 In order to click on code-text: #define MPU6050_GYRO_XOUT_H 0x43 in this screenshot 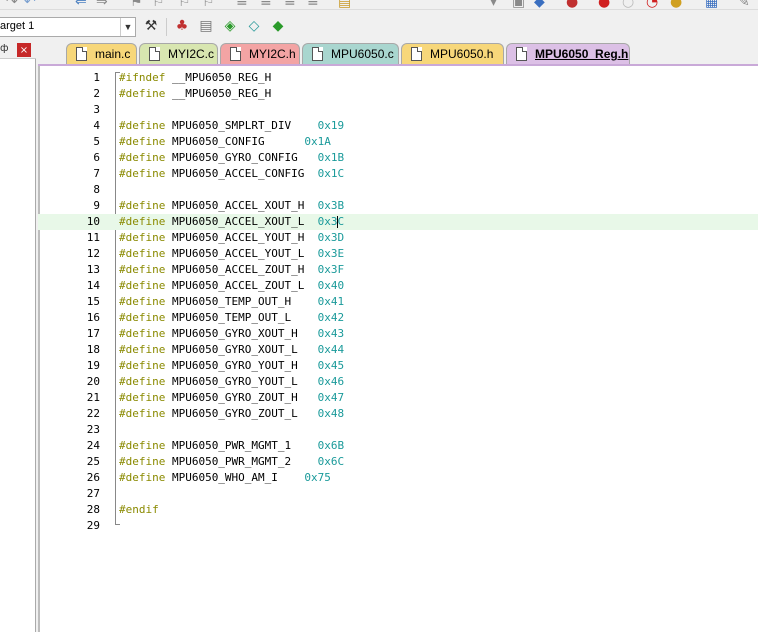, I will do `click(231, 334)`.